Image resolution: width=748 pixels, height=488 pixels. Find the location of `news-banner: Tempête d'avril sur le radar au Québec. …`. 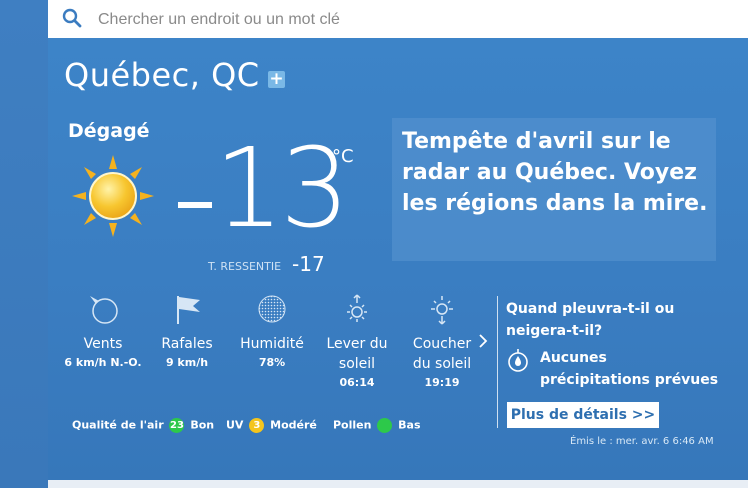

news-banner: Tempête d'avril sur le radar au Québec. … is located at coordinates (554, 189).